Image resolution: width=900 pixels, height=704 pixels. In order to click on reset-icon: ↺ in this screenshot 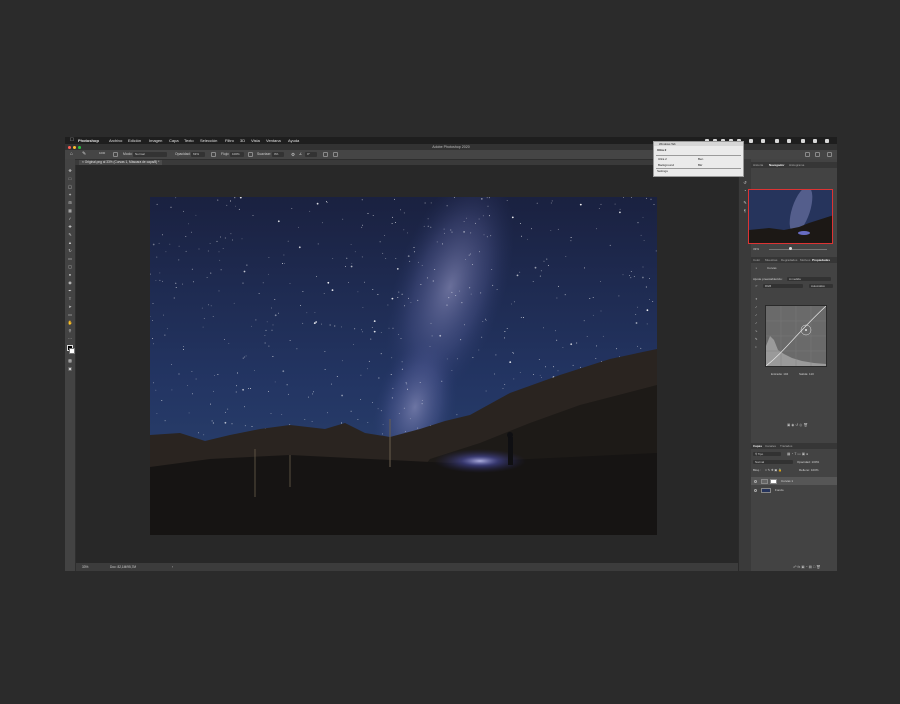, I will do `click(796, 425)`.